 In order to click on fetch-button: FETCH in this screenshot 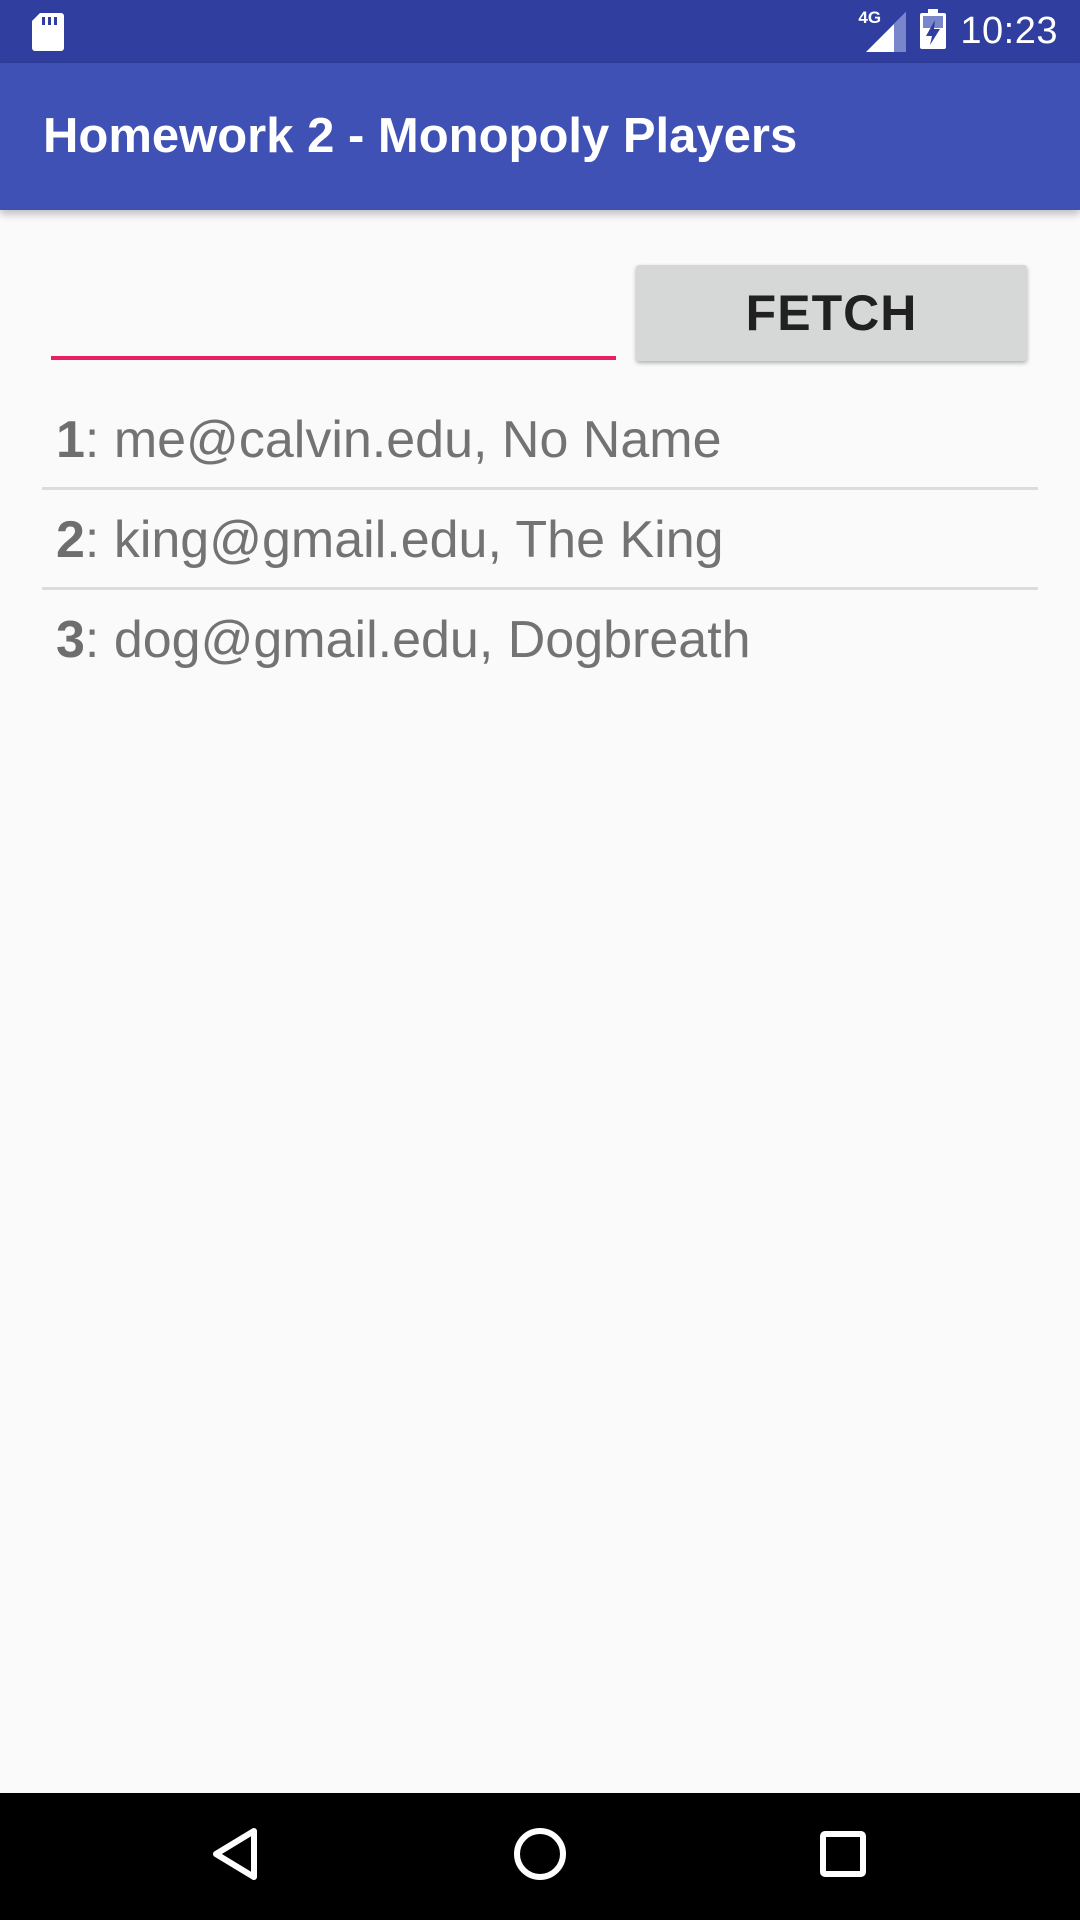, I will do `click(831, 313)`.